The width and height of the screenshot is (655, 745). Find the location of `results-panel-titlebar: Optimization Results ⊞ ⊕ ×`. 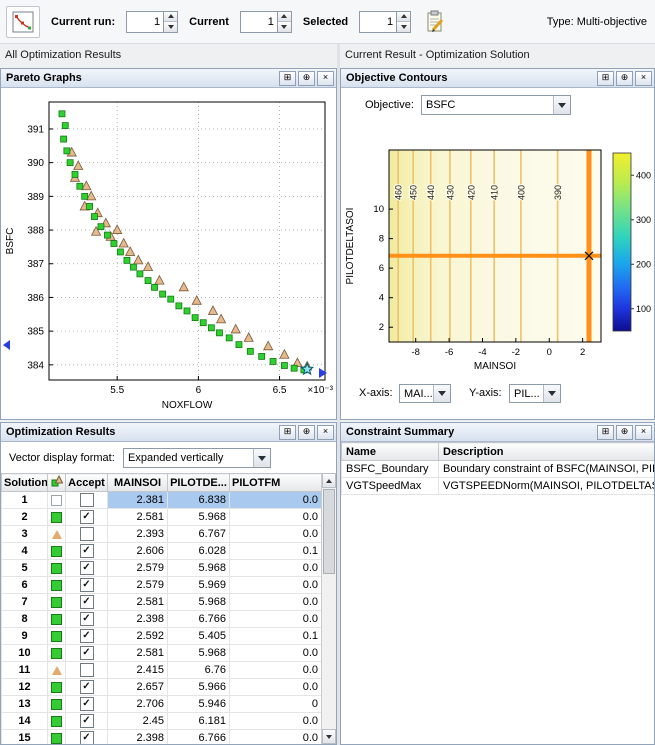

results-panel-titlebar: Optimization Results ⊞ ⊕ × is located at coordinates (168, 432).